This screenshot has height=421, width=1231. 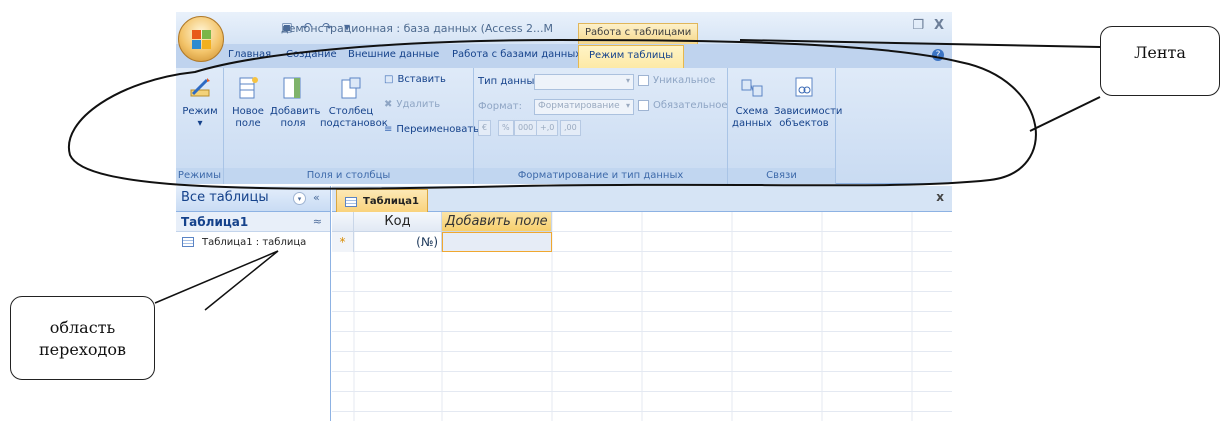 What do you see at coordinates (939, 25) in the screenshot?
I see `close-window-button: X` at bounding box center [939, 25].